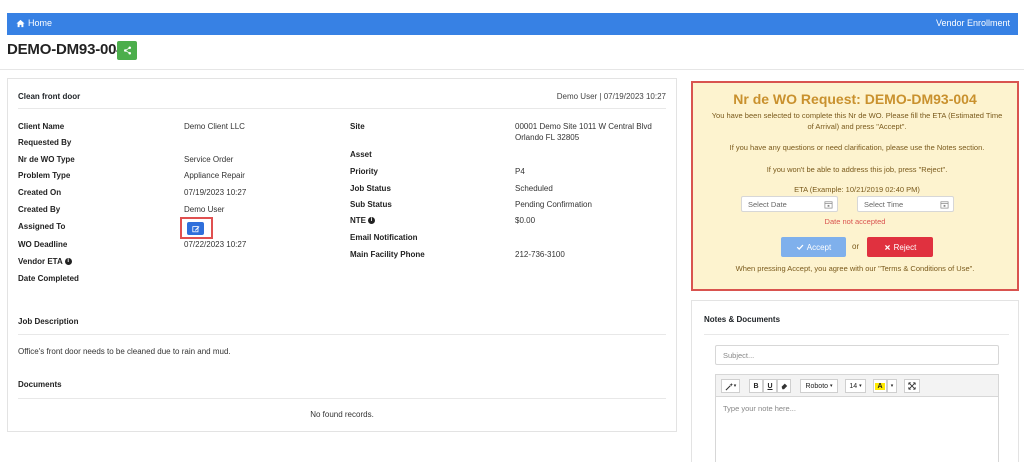 Image resolution: width=1024 pixels, height=462 pixels. Describe the element at coordinates (819, 247) in the screenshot. I see `accept-label: Accept` at that location.